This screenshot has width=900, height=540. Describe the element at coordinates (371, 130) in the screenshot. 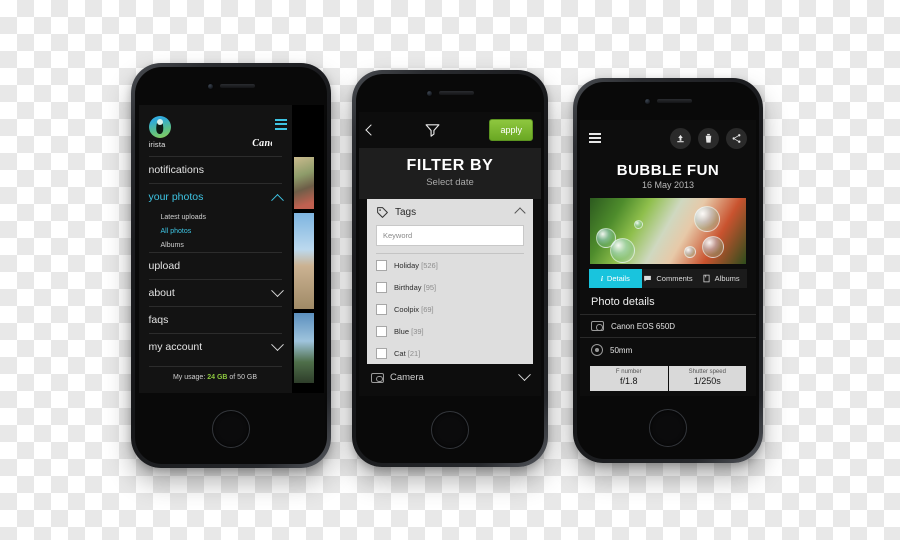

I see `back-chevron-icon` at that location.